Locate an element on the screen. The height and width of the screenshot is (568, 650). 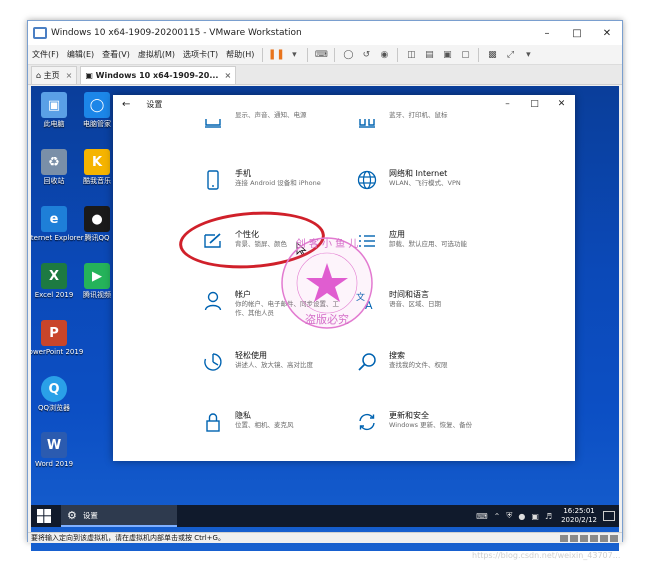
security-icon: ⛨ is located at coordinates (509, 516).